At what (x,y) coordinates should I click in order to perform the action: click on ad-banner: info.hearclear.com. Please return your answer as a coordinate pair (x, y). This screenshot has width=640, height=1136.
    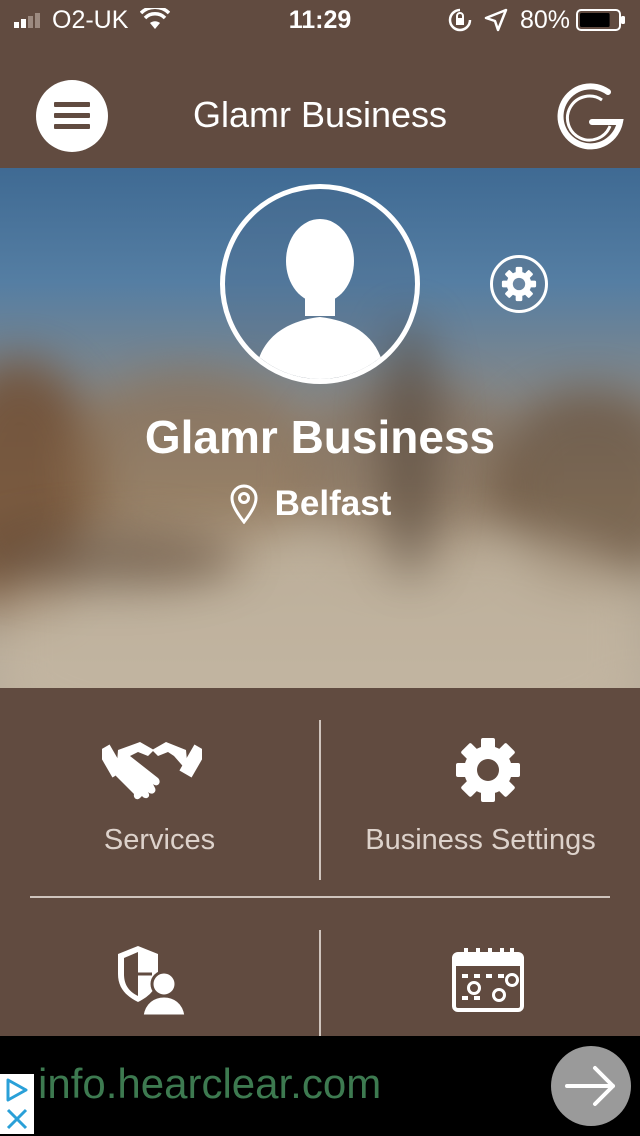
    Looking at the image, I should click on (320, 1086).